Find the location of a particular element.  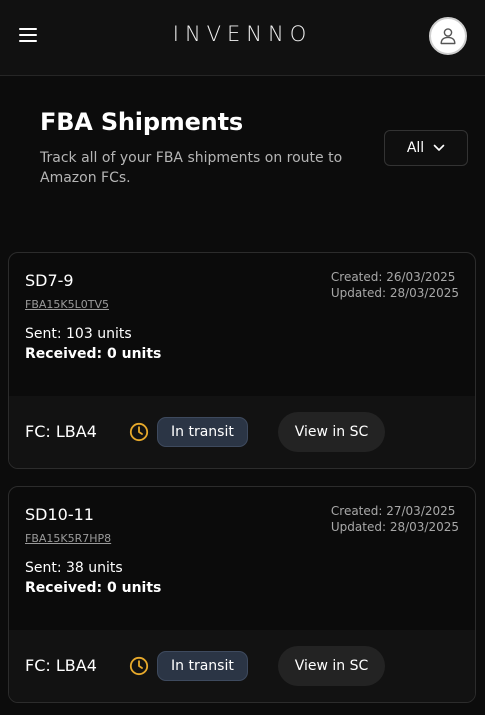

shipment-dates: Created: 26/03/2025 Updated: 28/03/2025 is located at coordinates (395, 285).